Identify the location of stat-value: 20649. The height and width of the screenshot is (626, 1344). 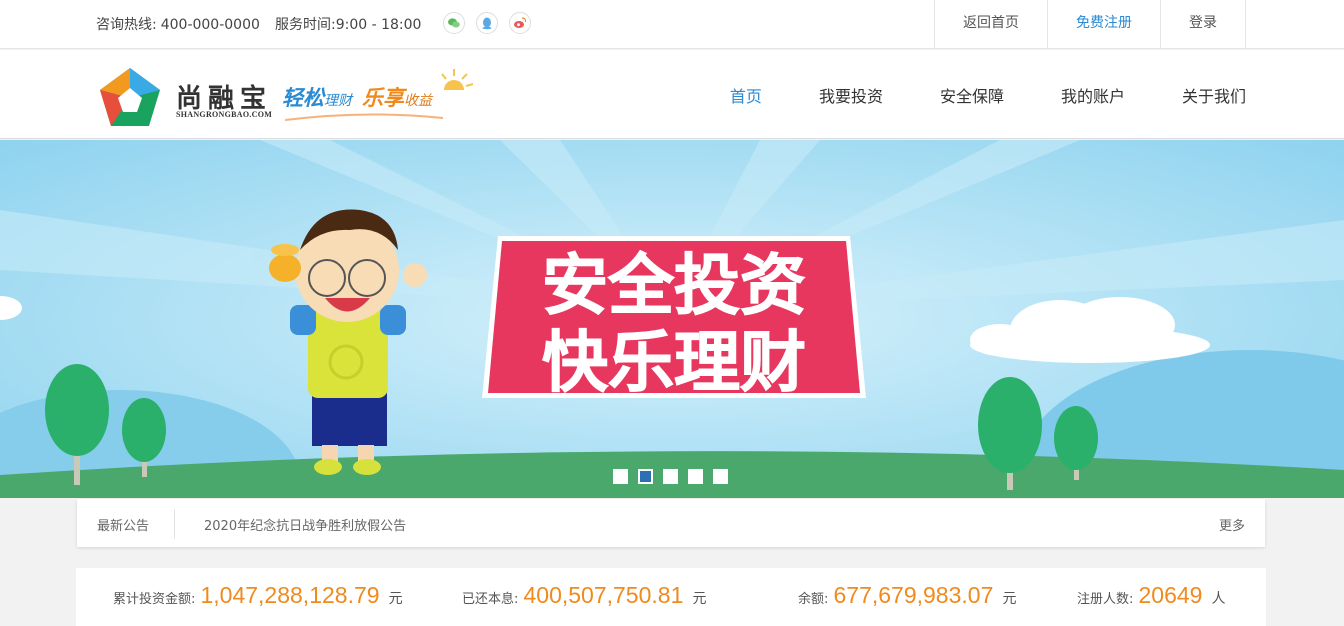
(1170, 595).